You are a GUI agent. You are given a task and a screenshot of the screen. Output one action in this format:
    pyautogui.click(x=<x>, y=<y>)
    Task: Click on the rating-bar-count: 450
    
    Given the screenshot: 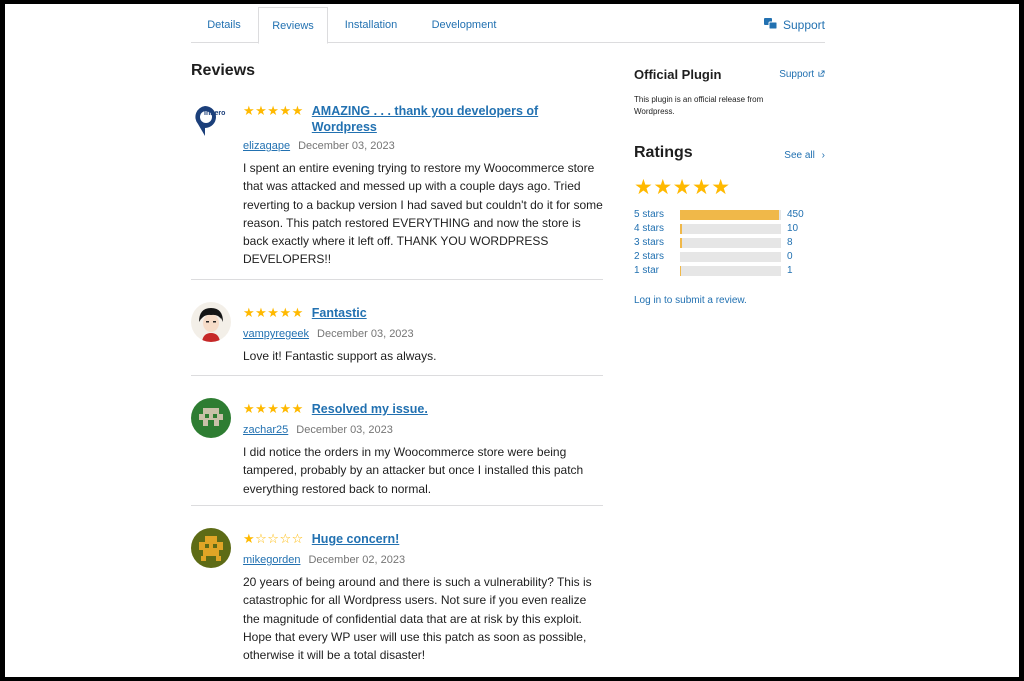 What is the action you would take?
    pyautogui.click(x=795, y=215)
    